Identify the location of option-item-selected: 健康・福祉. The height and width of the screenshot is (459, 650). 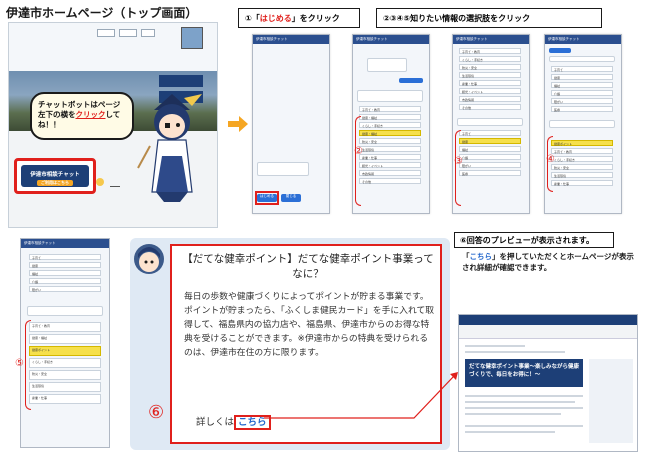
(390, 133).